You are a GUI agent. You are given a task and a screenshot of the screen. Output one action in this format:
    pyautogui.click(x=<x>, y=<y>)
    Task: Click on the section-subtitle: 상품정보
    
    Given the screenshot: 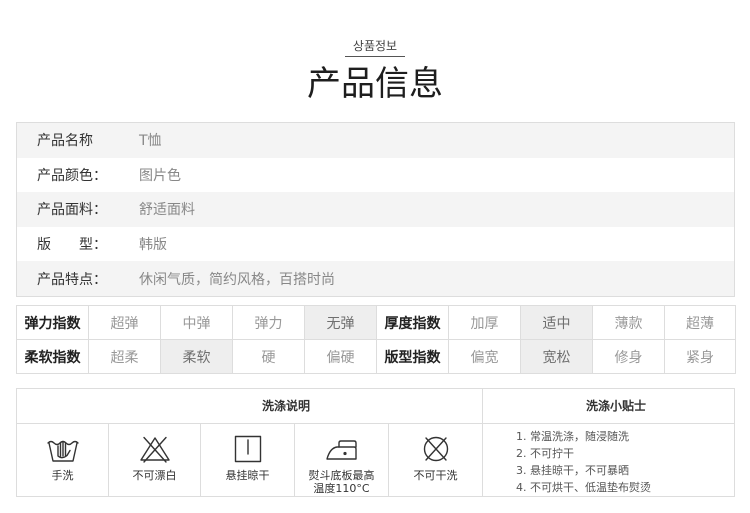 What is the action you would take?
    pyautogui.click(x=375, y=46)
    